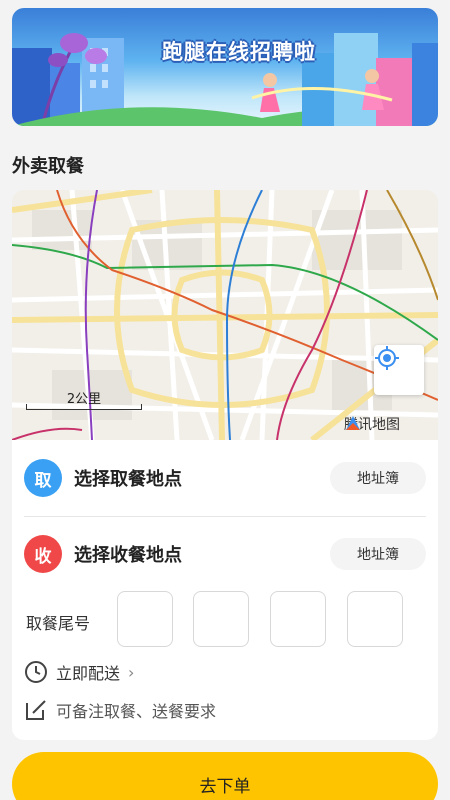 The image size is (450, 800). What do you see at coordinates (36, 672) in the screenshot?
I see `clock-icon` at bounding box center [36, 672].